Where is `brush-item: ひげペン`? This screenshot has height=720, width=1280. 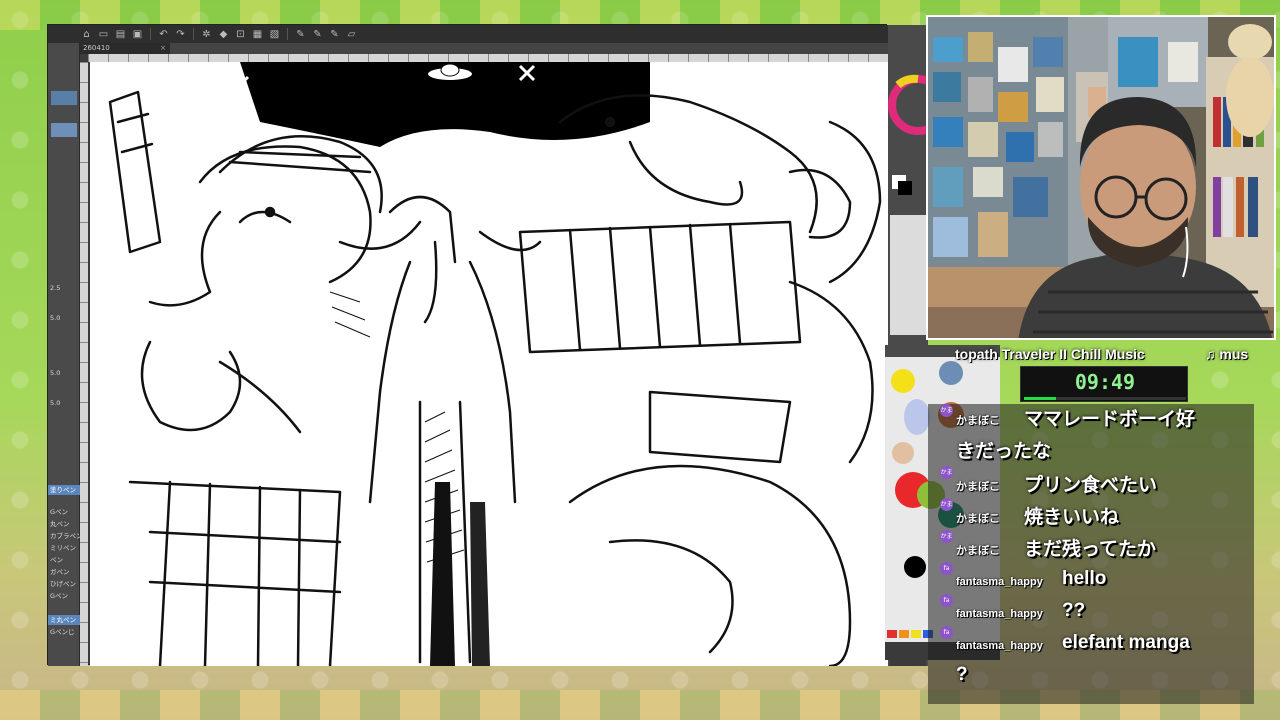 brush-item: ひげペン is located at coordinates (64, 584).